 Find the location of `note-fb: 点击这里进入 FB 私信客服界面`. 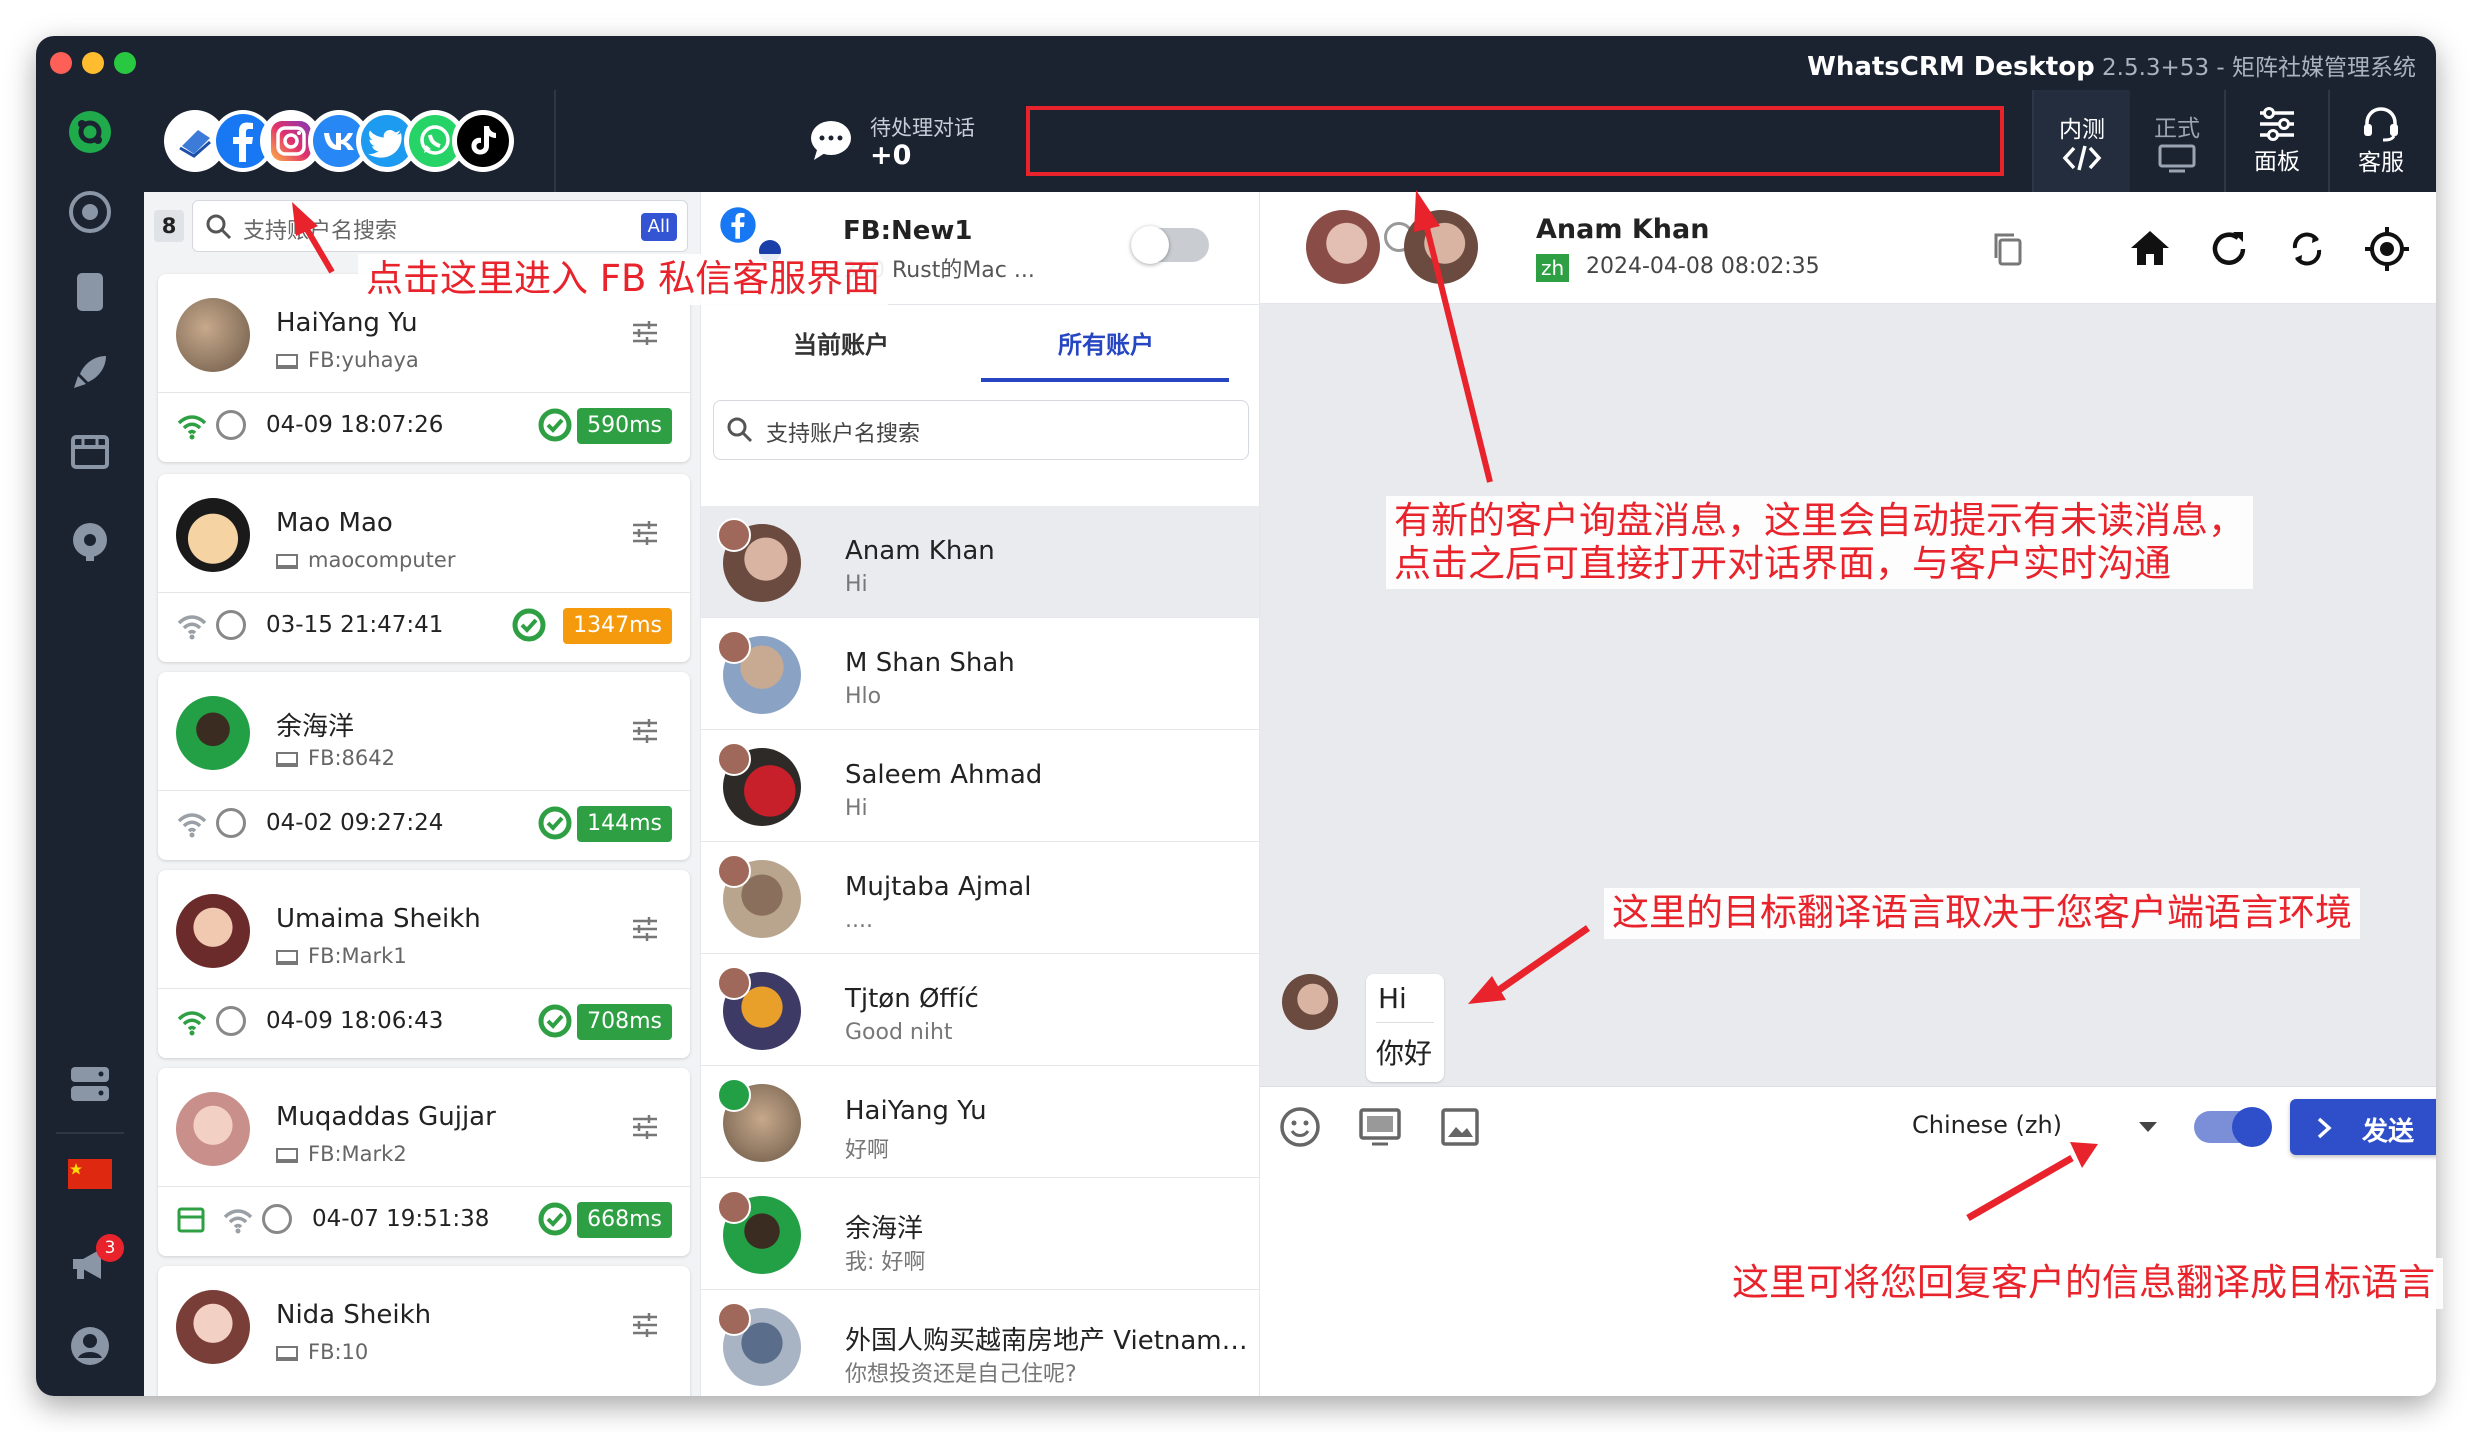

note-fb: 点击这里进入 FB 私信客服界面 is located at coordinates (623, 279).